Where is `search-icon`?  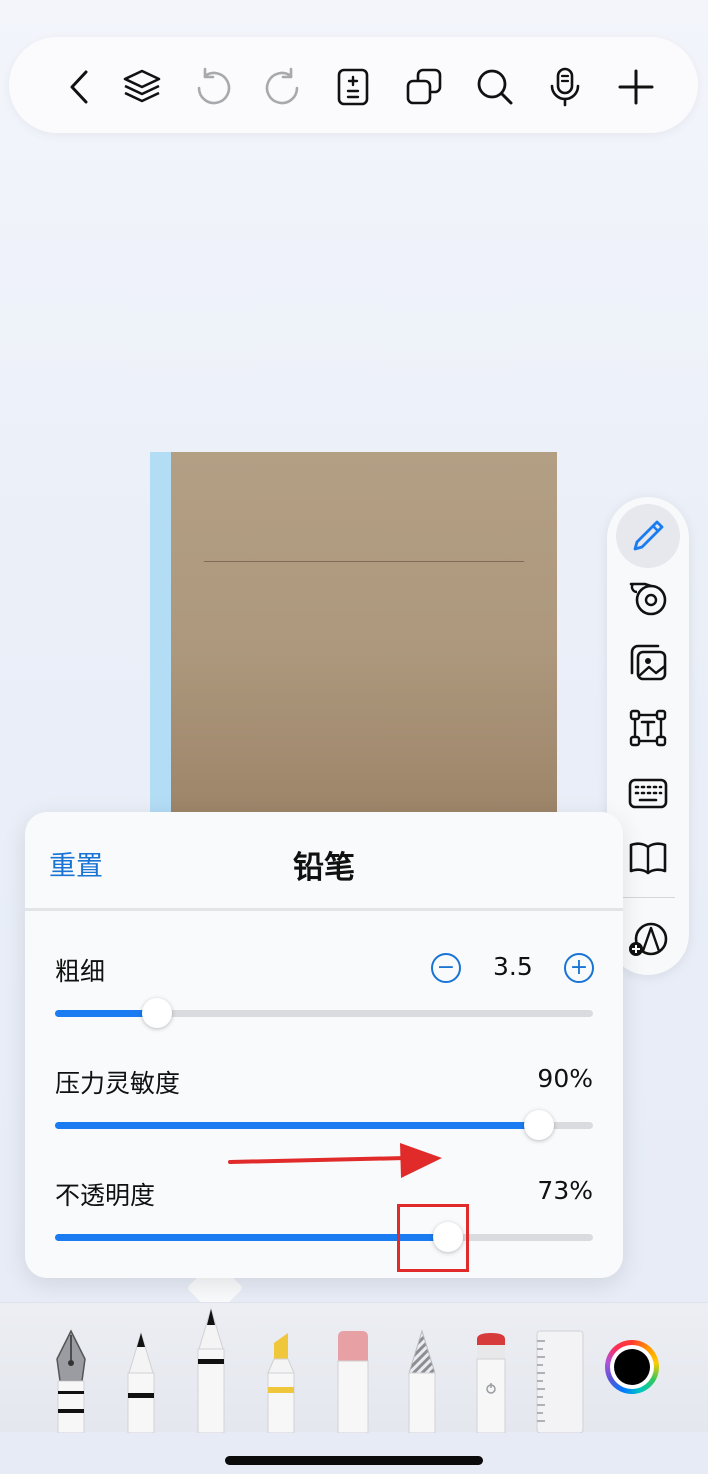
search-icon is located at coordinates (495, 87).